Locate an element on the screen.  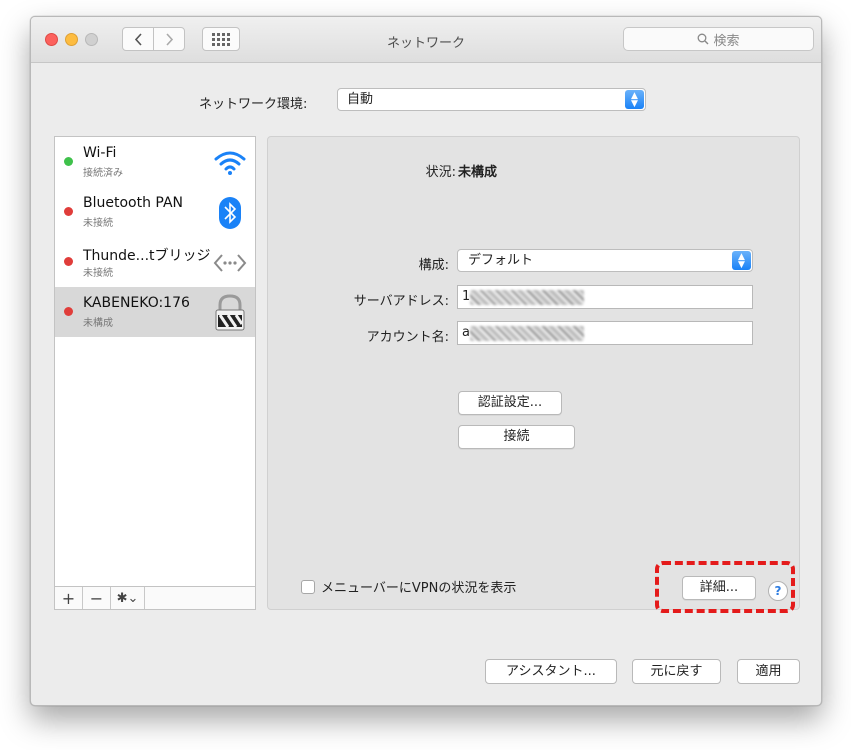
service-status: 接続済み is located at coordinates (103, 173).